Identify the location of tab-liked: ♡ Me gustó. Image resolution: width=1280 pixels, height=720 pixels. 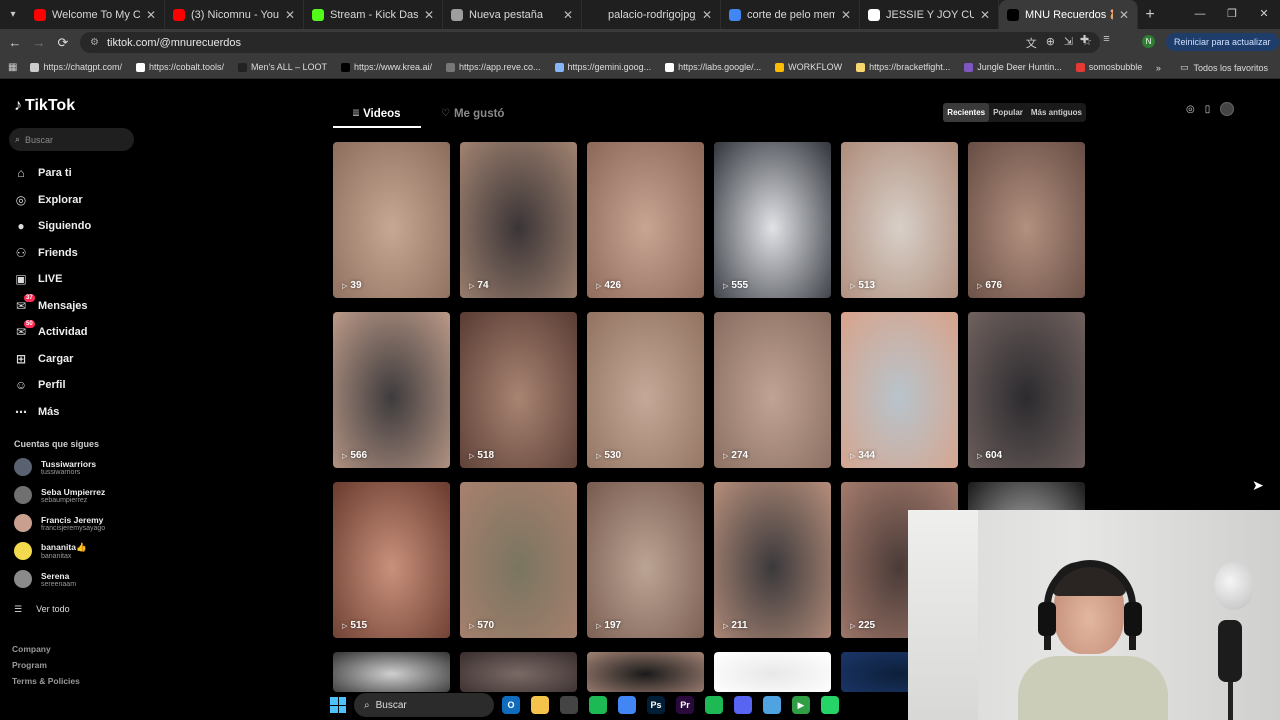
(472, 113).